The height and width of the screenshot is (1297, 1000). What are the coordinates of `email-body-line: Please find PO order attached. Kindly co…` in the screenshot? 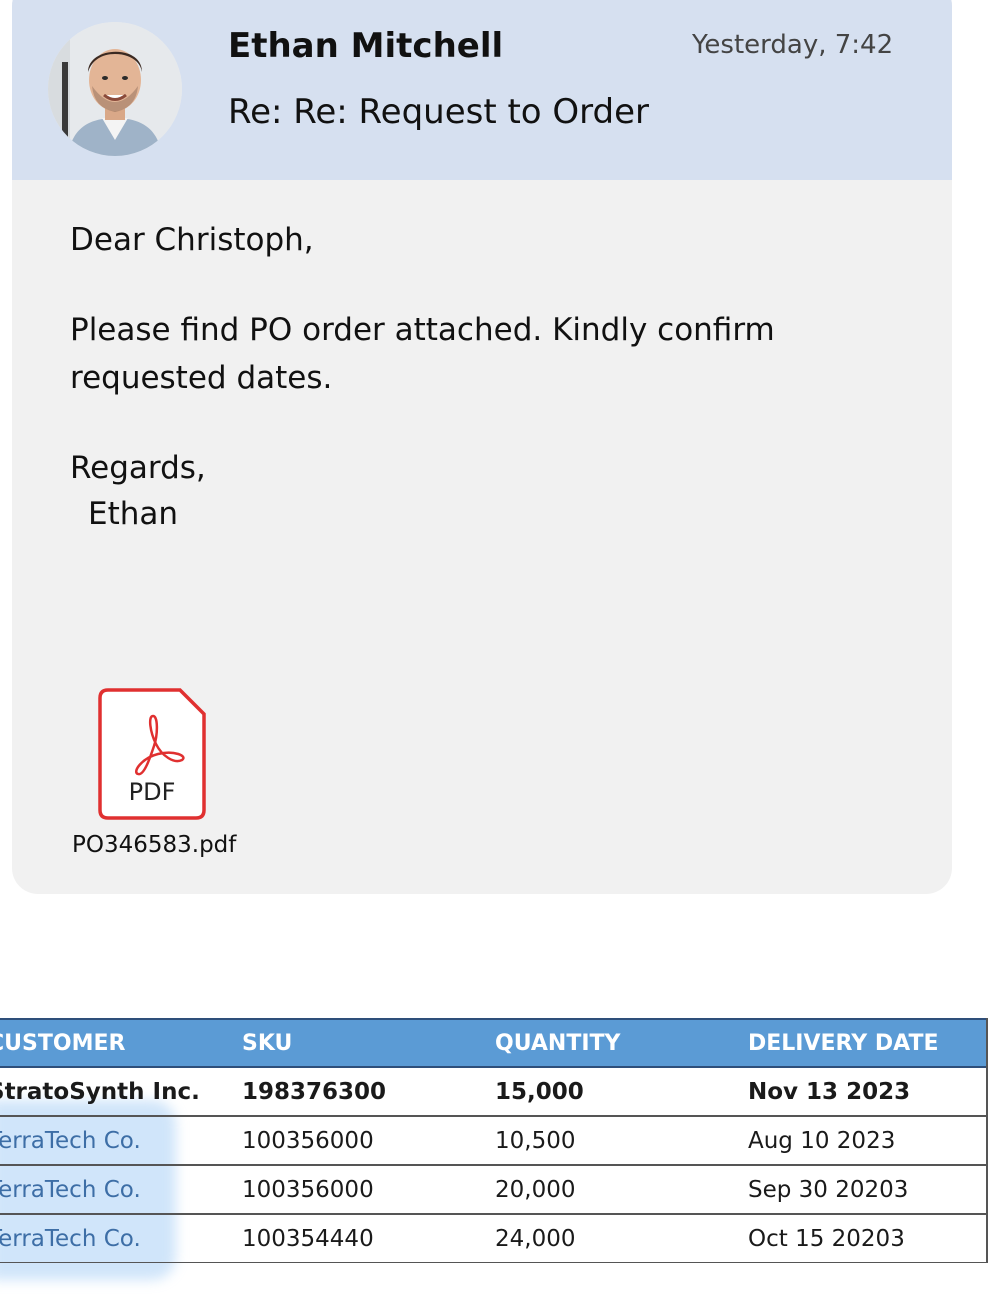 It's located at (422, 330).